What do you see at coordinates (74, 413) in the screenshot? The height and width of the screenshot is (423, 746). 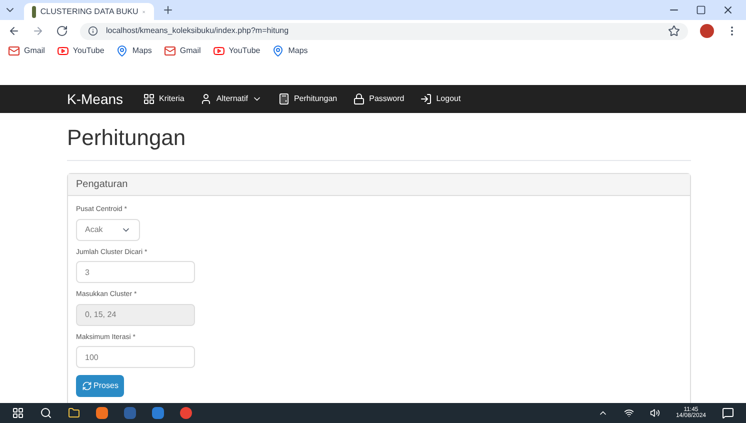 I see `folder-icon` at bounding box center [74, 413].